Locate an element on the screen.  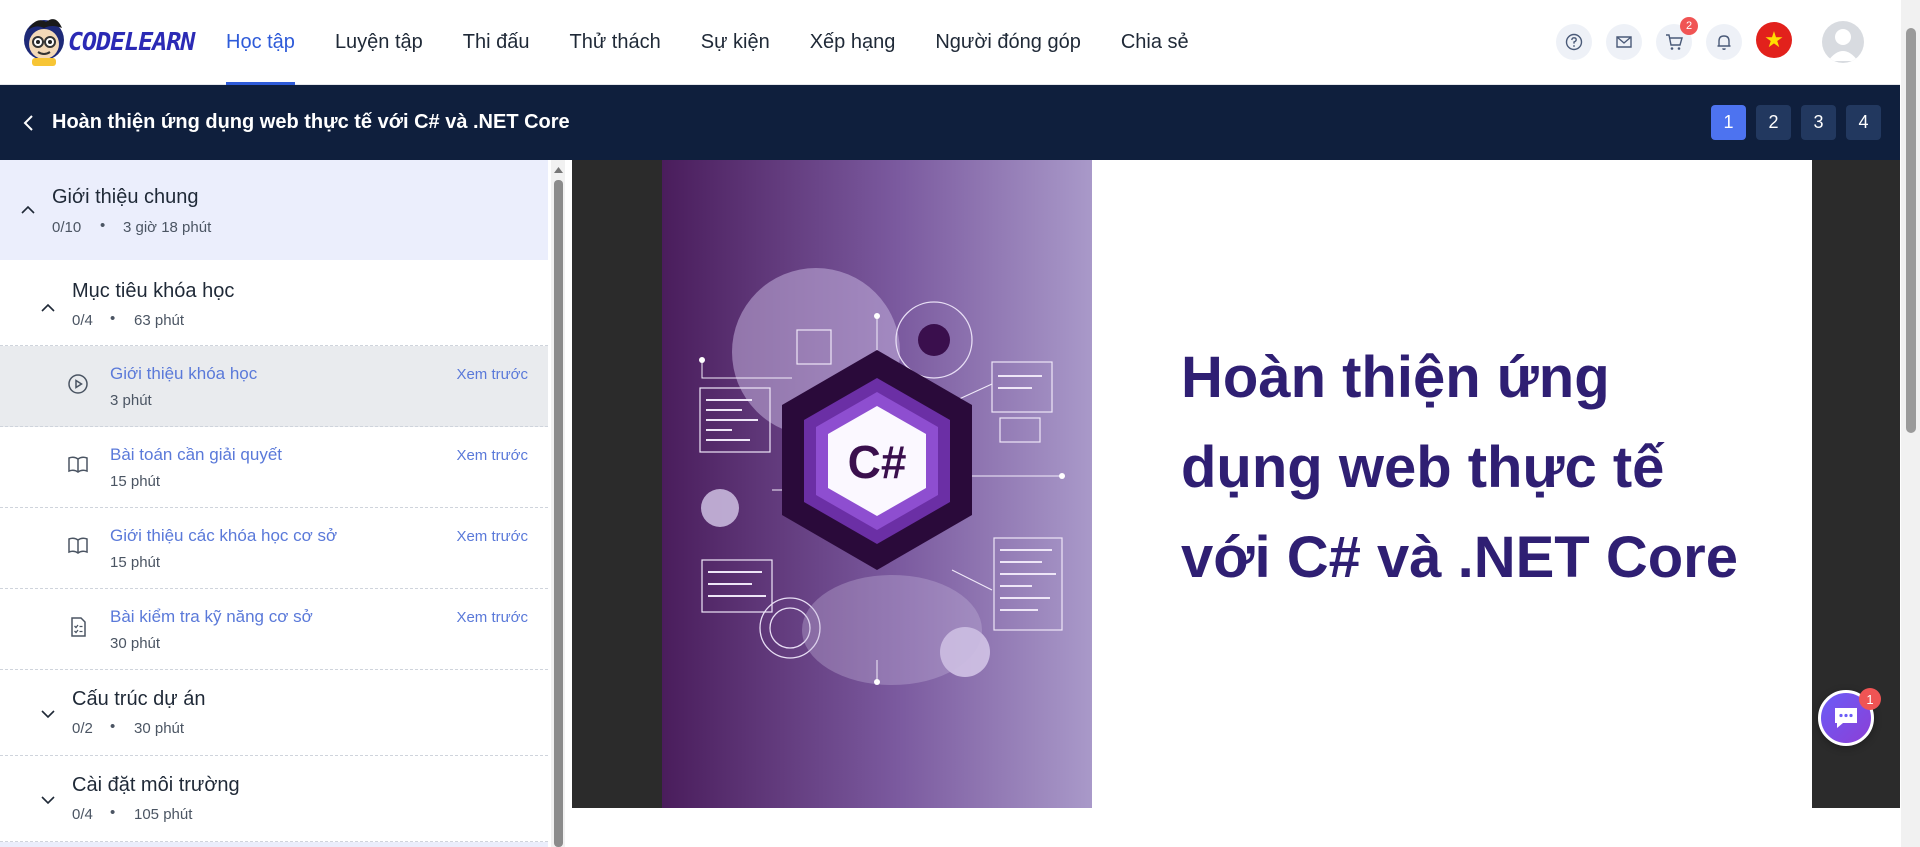
avatar-icon is located at coordinates (1843, 45).